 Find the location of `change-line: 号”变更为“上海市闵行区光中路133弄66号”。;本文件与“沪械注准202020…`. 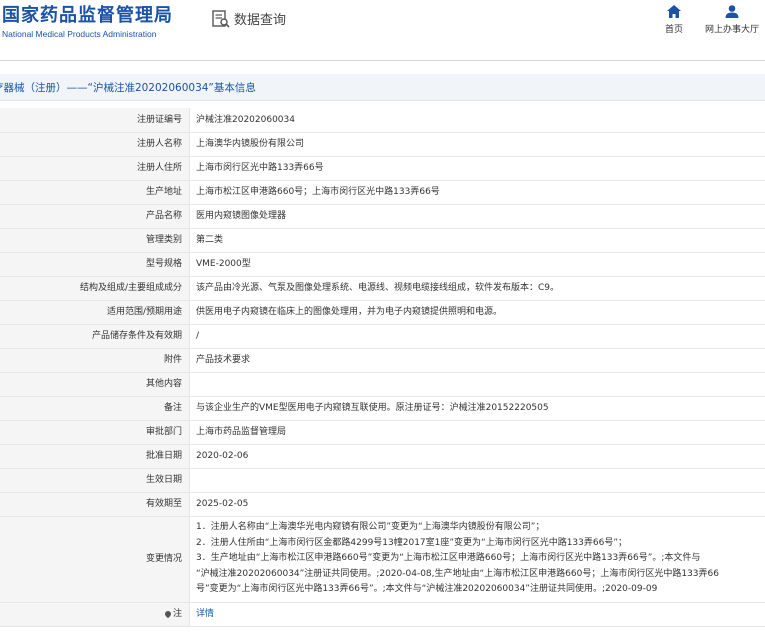

change-line: 号”变更为“上海市闵行区光中路133弄66号”。;本文件与“沪械注准202020… is located at coordinates (427, 589).